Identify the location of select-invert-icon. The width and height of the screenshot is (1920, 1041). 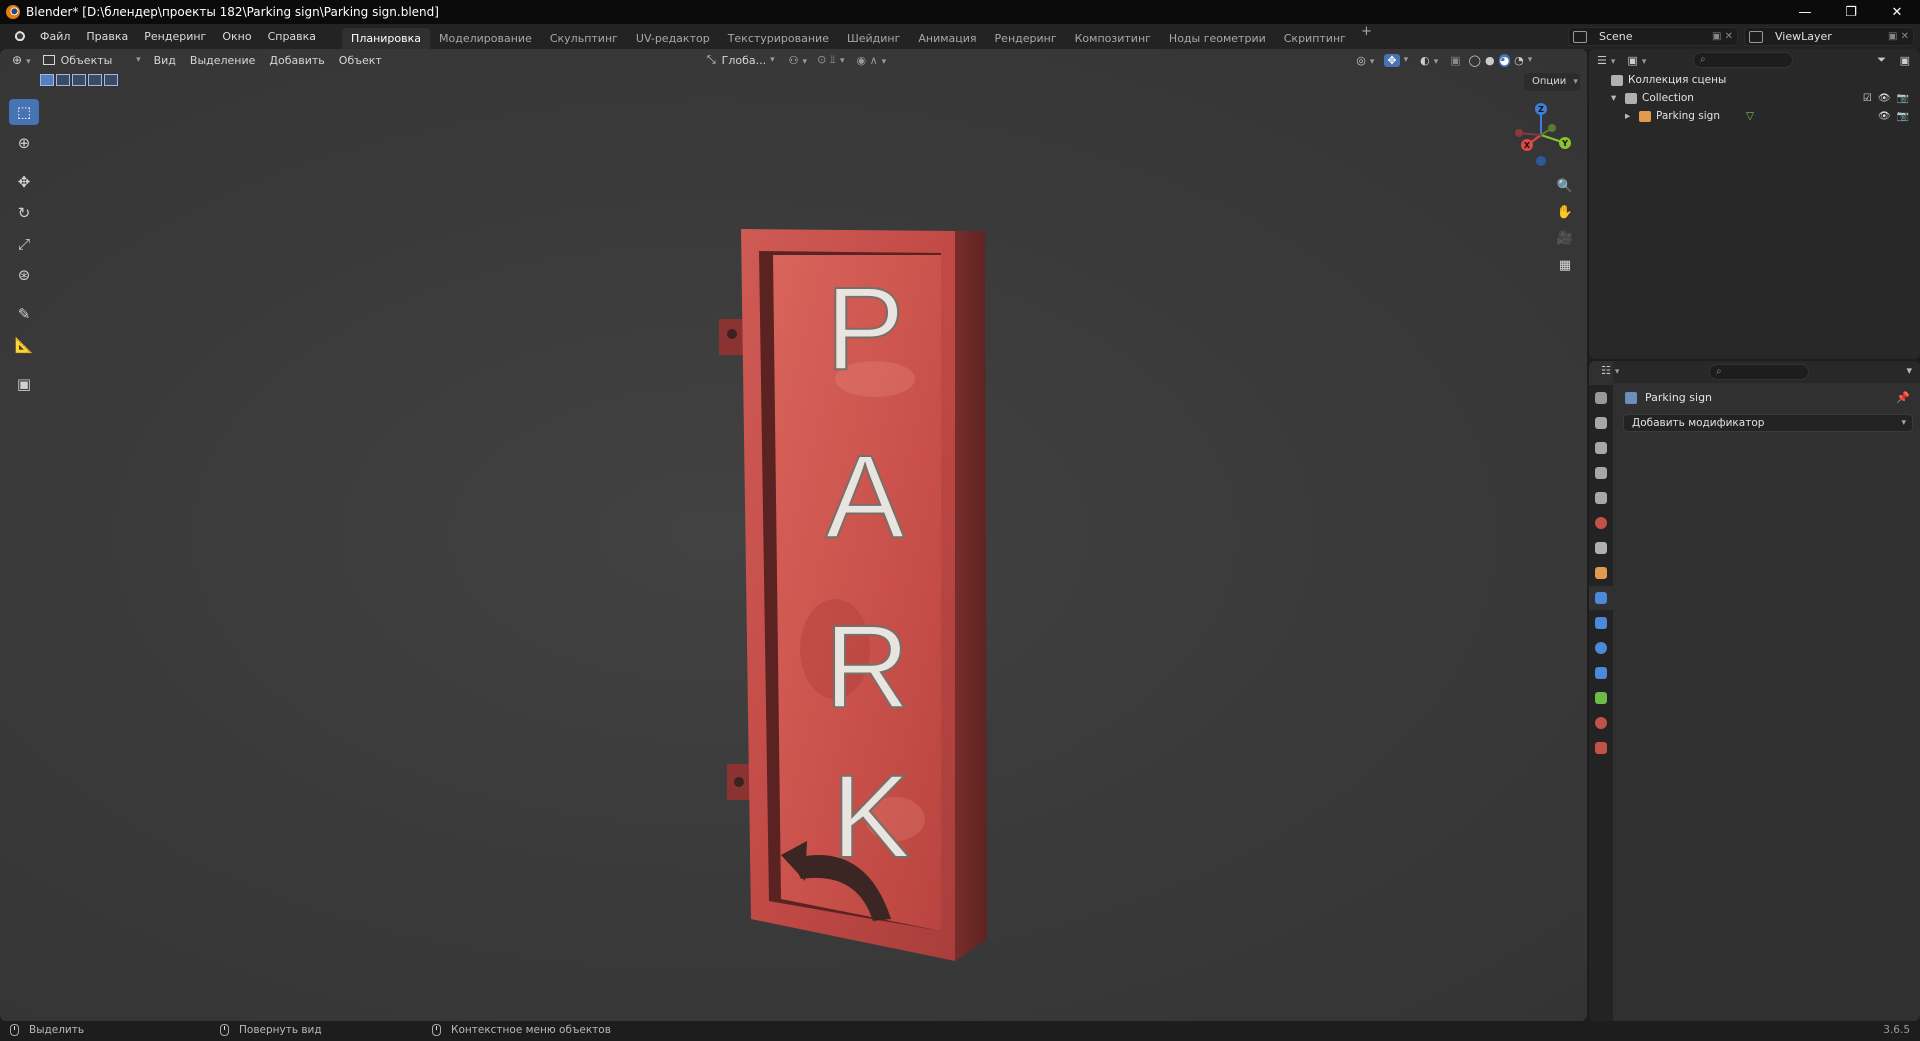
(95, 80).